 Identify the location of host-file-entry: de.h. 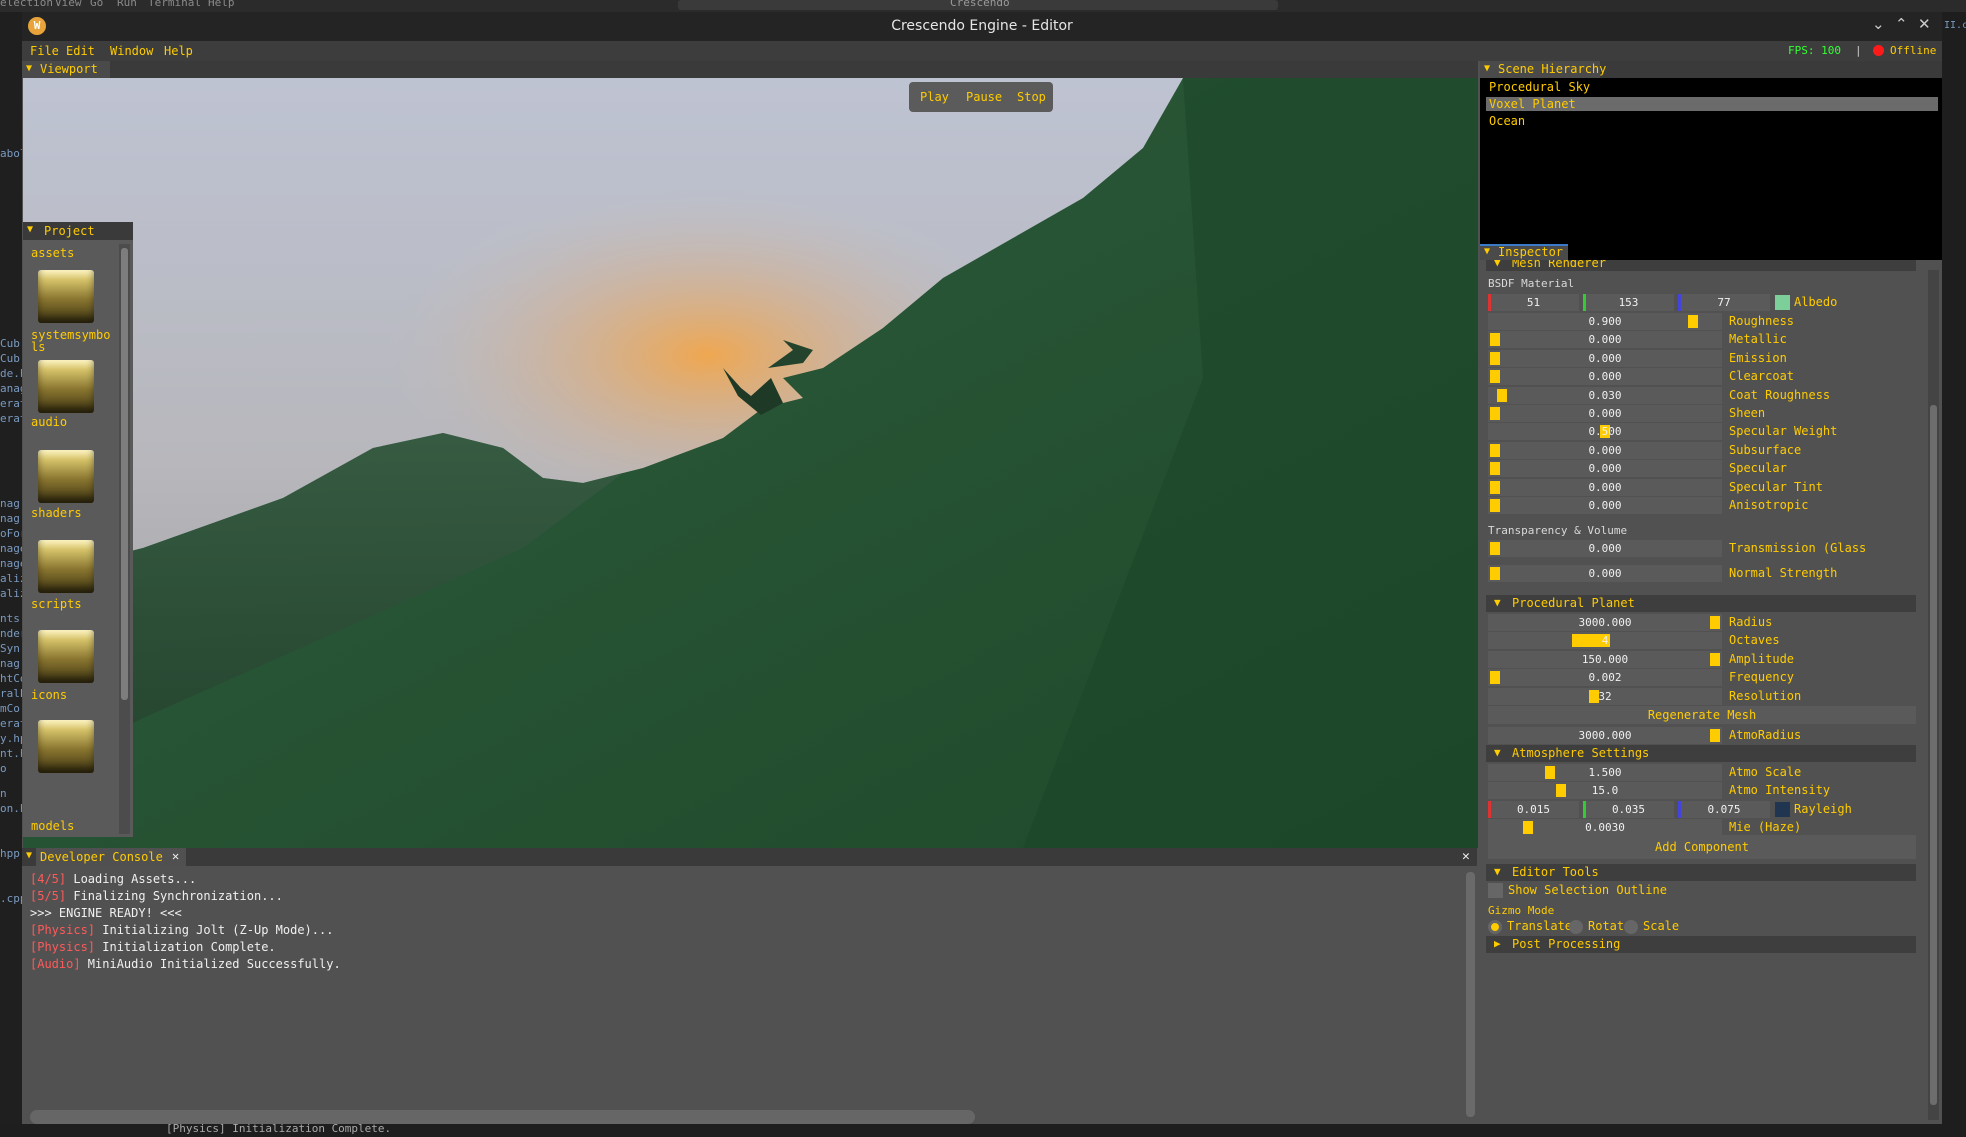
(11, 373).